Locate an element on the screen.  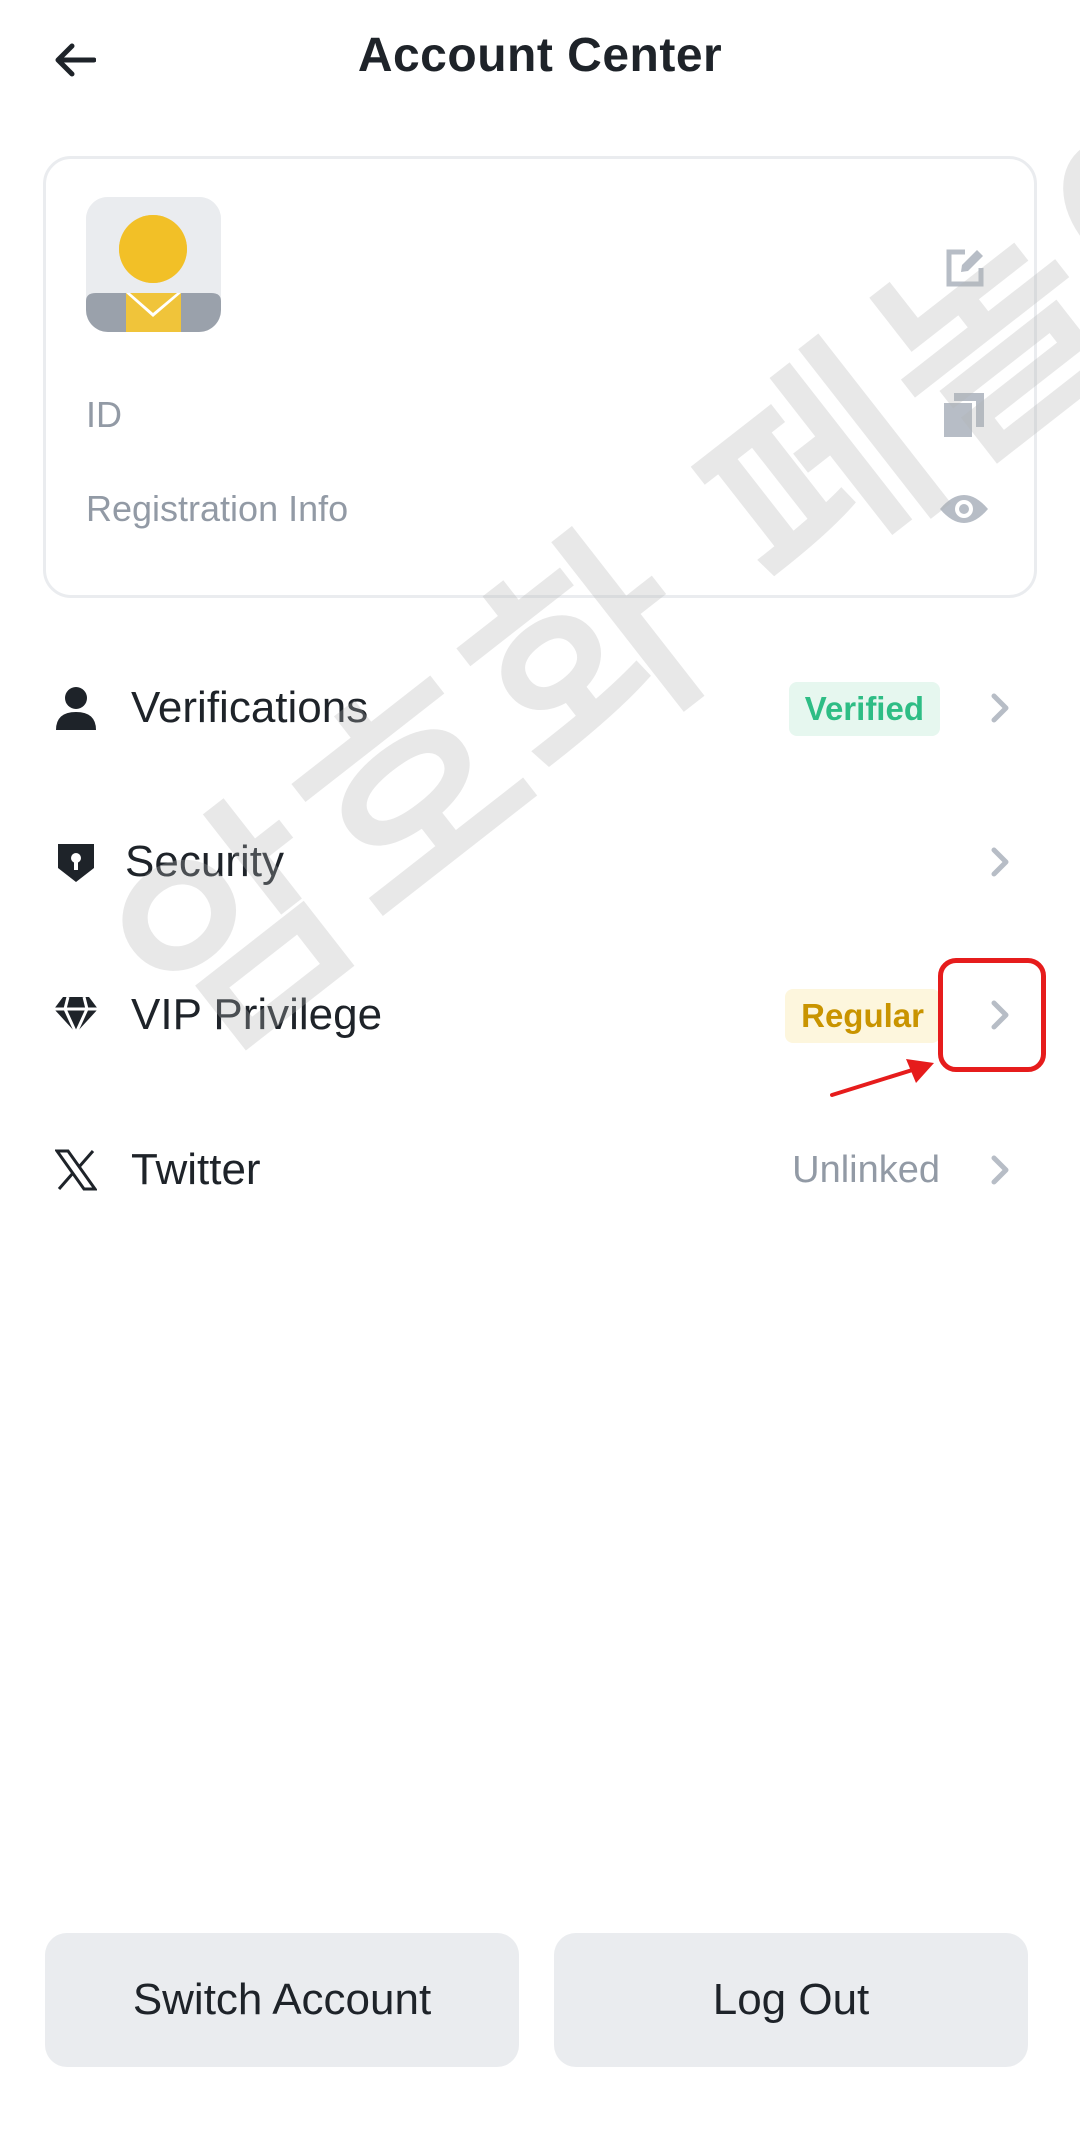
edit-profile-button is located at coordinates (965, 268).